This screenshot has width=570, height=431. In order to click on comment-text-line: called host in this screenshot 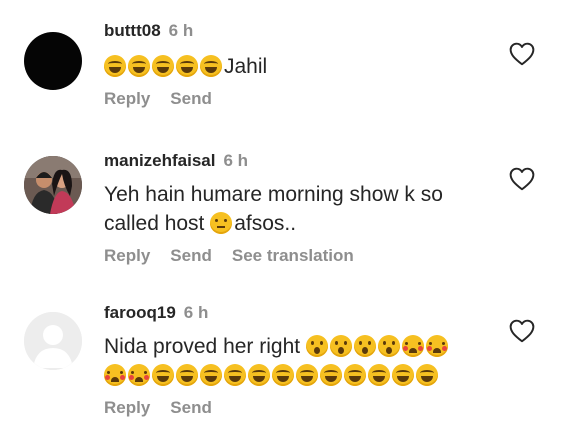, I will do `click(157, 223)`.